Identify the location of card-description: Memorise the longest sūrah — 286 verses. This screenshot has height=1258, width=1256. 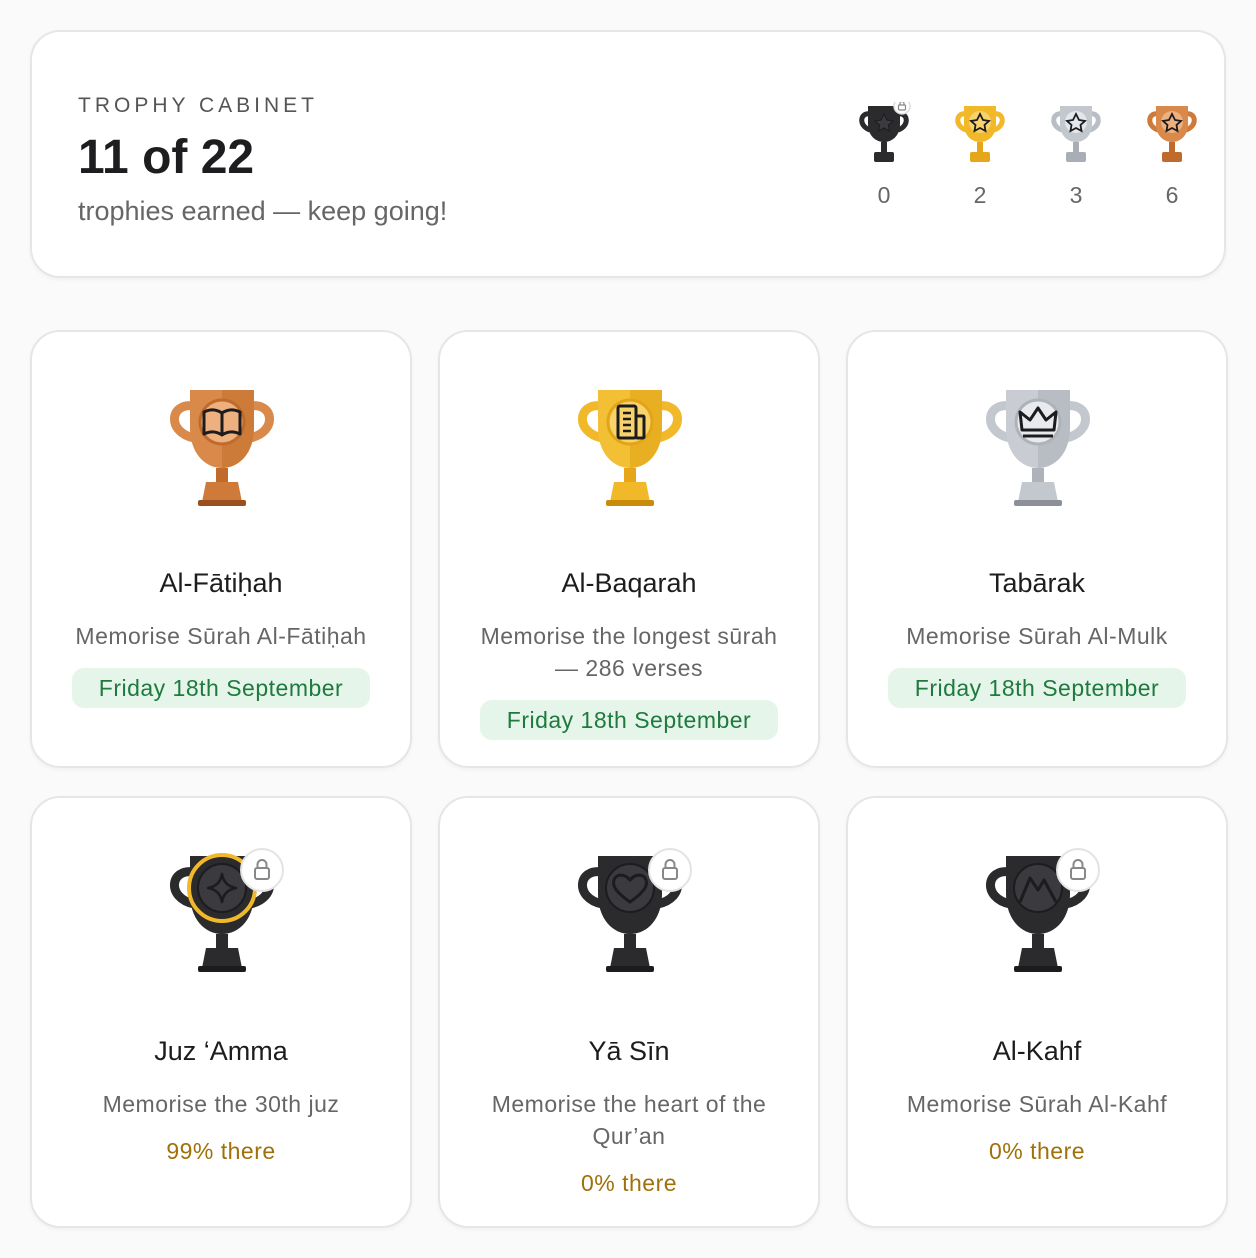
(629, 652).